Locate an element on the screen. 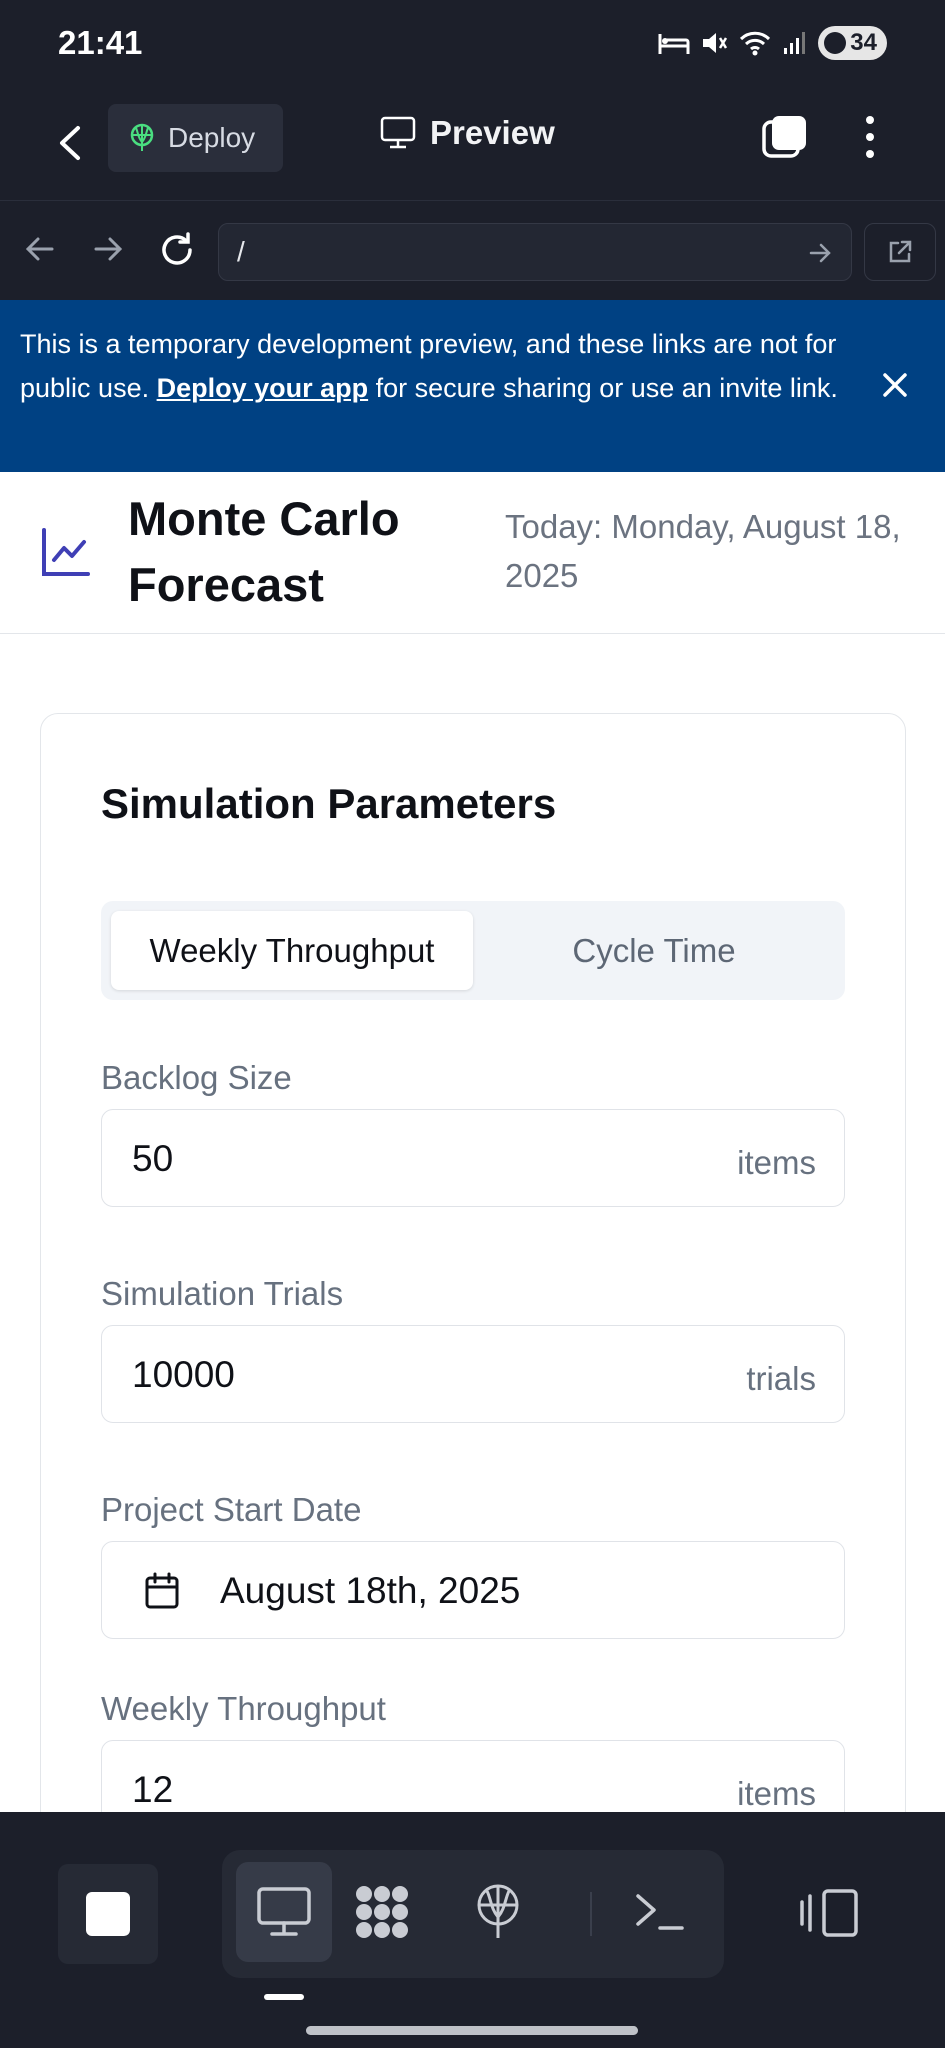 The width and height of the screenshot is (945, 2048). reload-button is located at coordinates (176, 249).